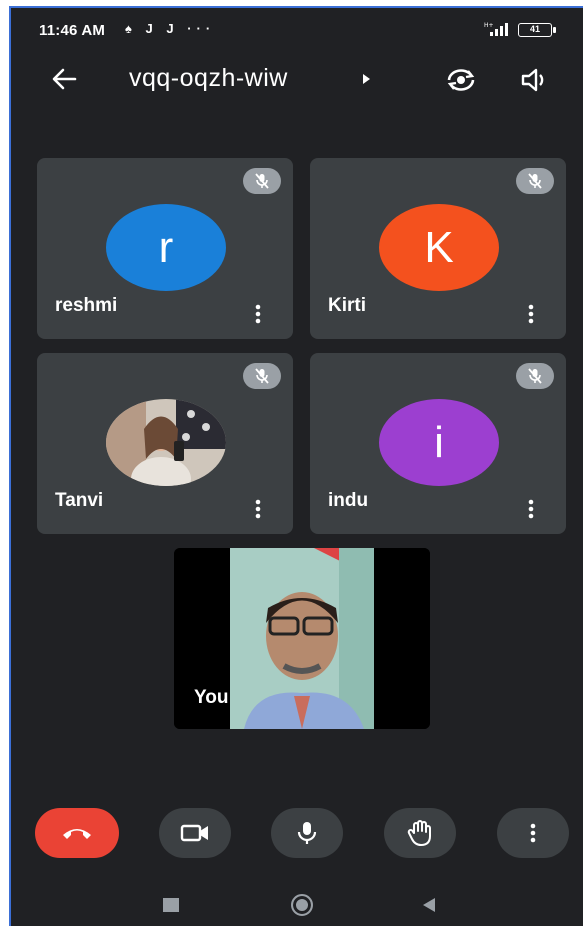  I want to click on battery-icon: 41, so click(537, 30).